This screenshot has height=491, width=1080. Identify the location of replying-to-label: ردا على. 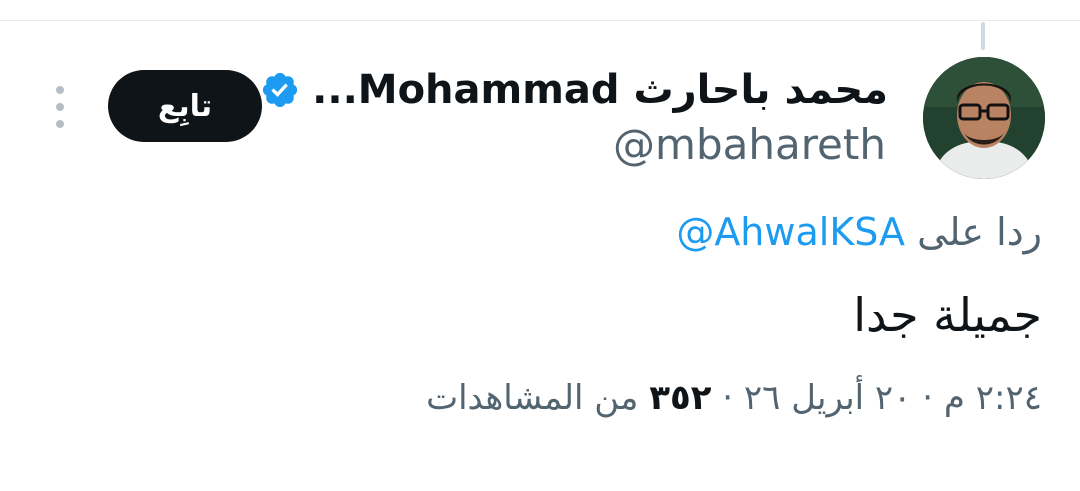
(979, 232).